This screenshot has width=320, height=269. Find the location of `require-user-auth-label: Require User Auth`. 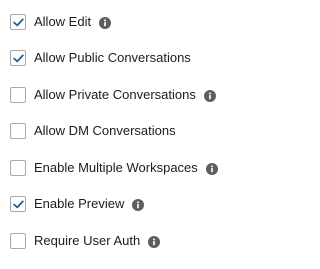

require-user-auth-label: Require User Auth is located at coordinates (87, 240).